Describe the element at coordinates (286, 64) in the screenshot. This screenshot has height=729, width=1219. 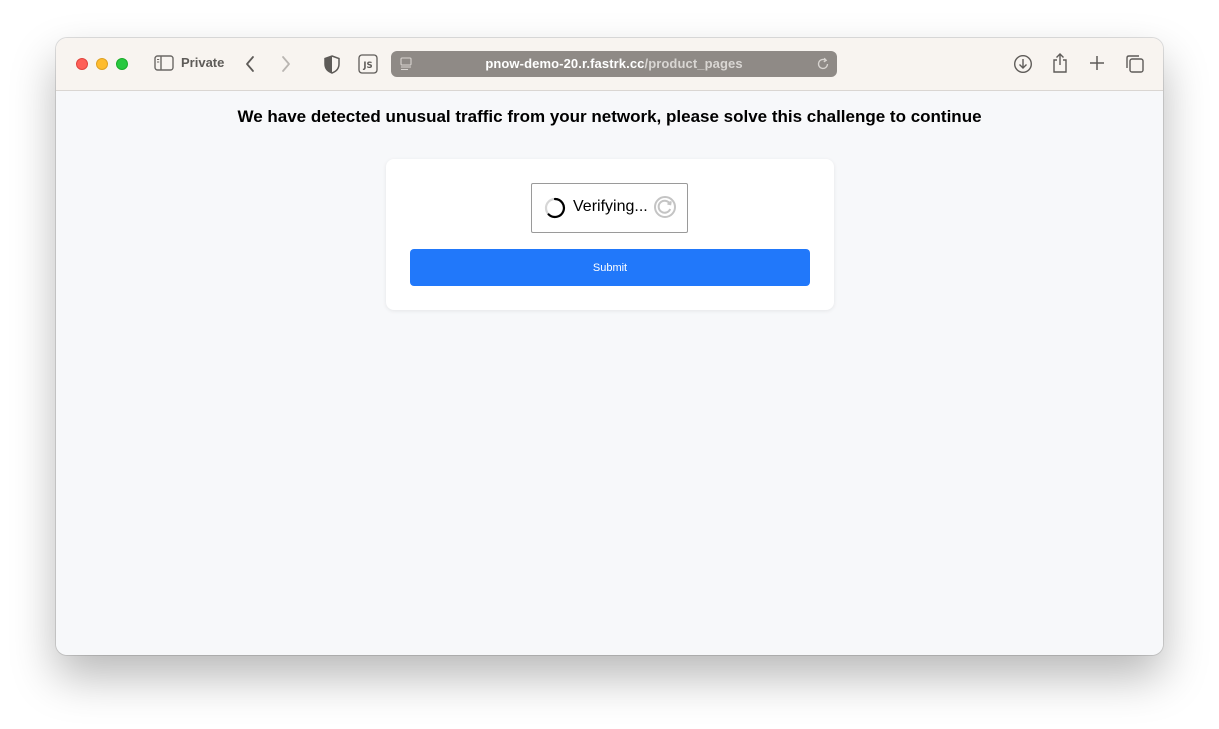
I see `chevron-right-icon` at that location.